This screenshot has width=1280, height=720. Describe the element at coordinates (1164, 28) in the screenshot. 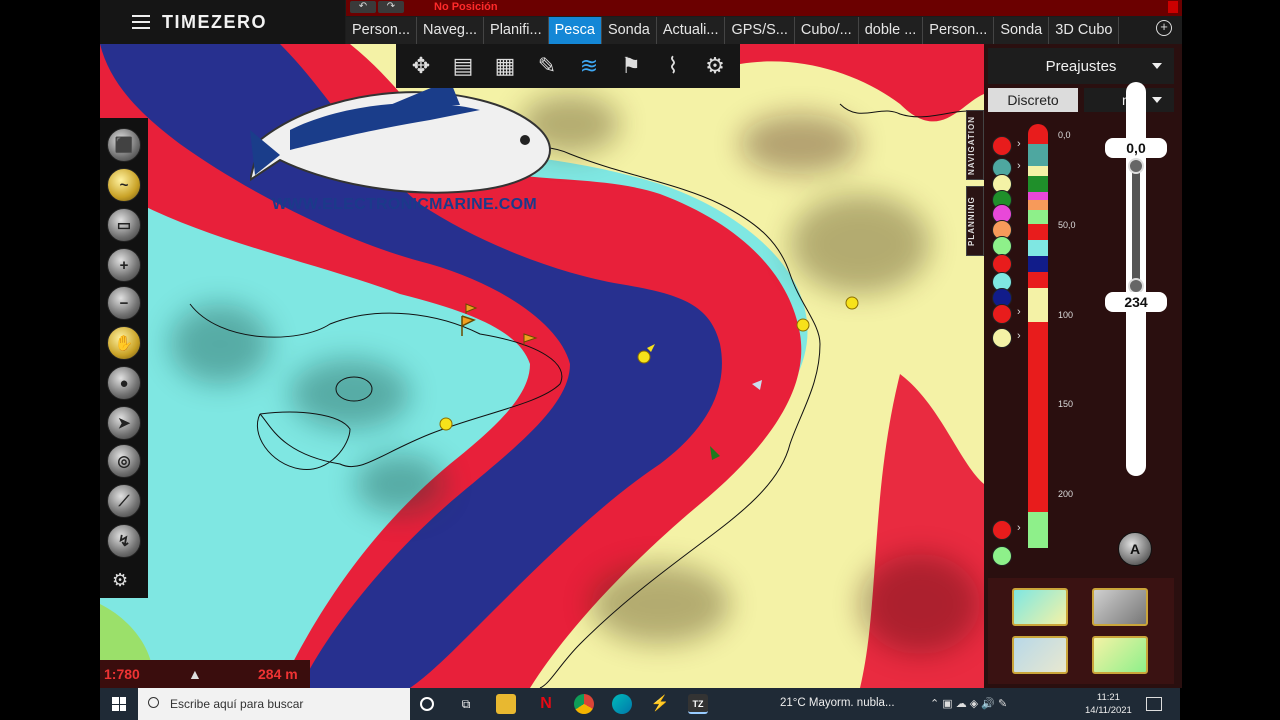

I see `add-tab-icon: +` at that location.